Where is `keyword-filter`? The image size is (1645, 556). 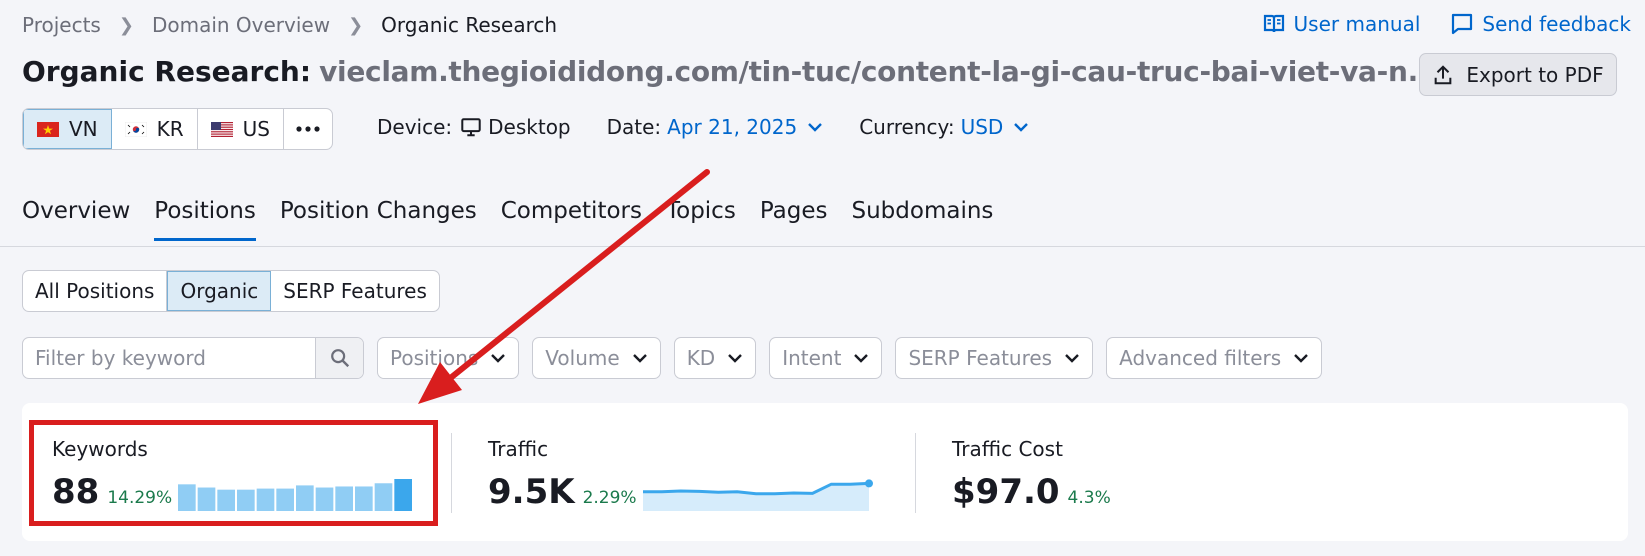 keyword-filter is located at coordinates (193, 358).